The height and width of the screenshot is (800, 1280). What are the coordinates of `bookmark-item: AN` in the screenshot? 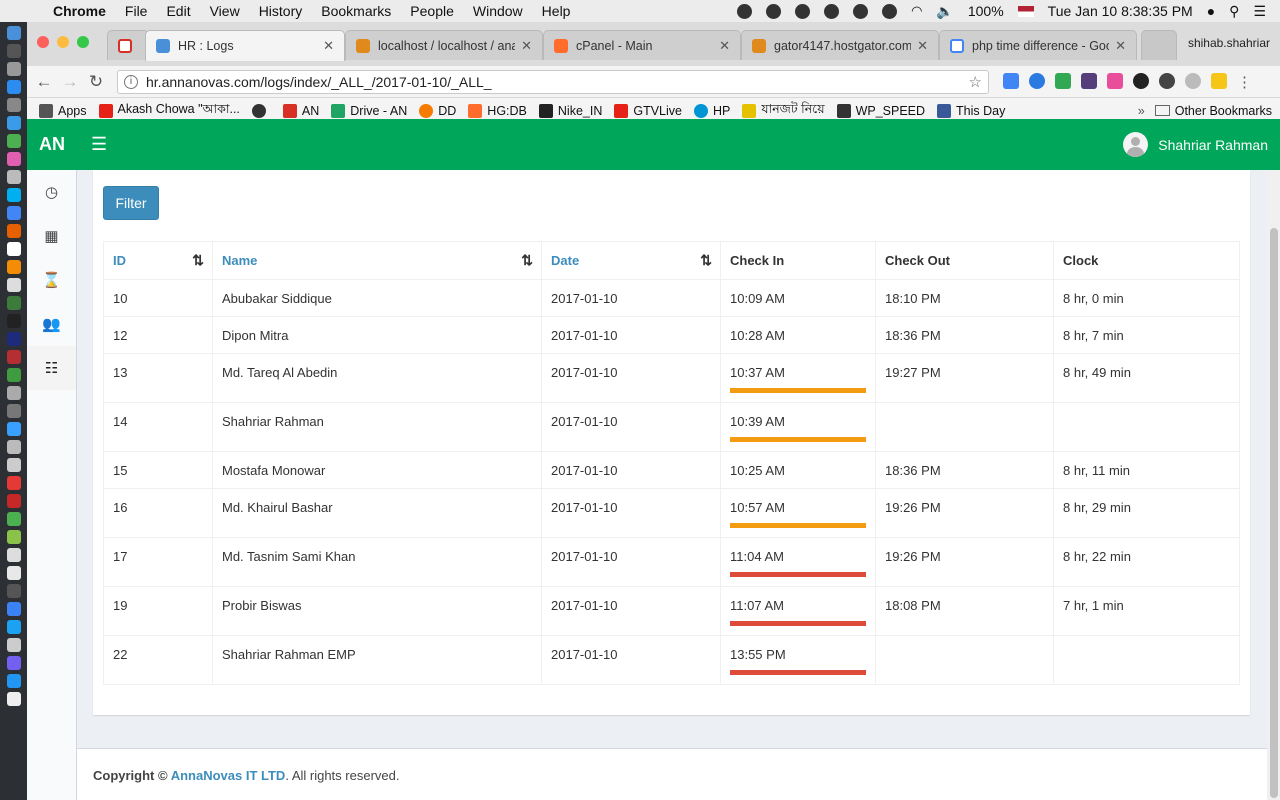 It's located at (300, 110).